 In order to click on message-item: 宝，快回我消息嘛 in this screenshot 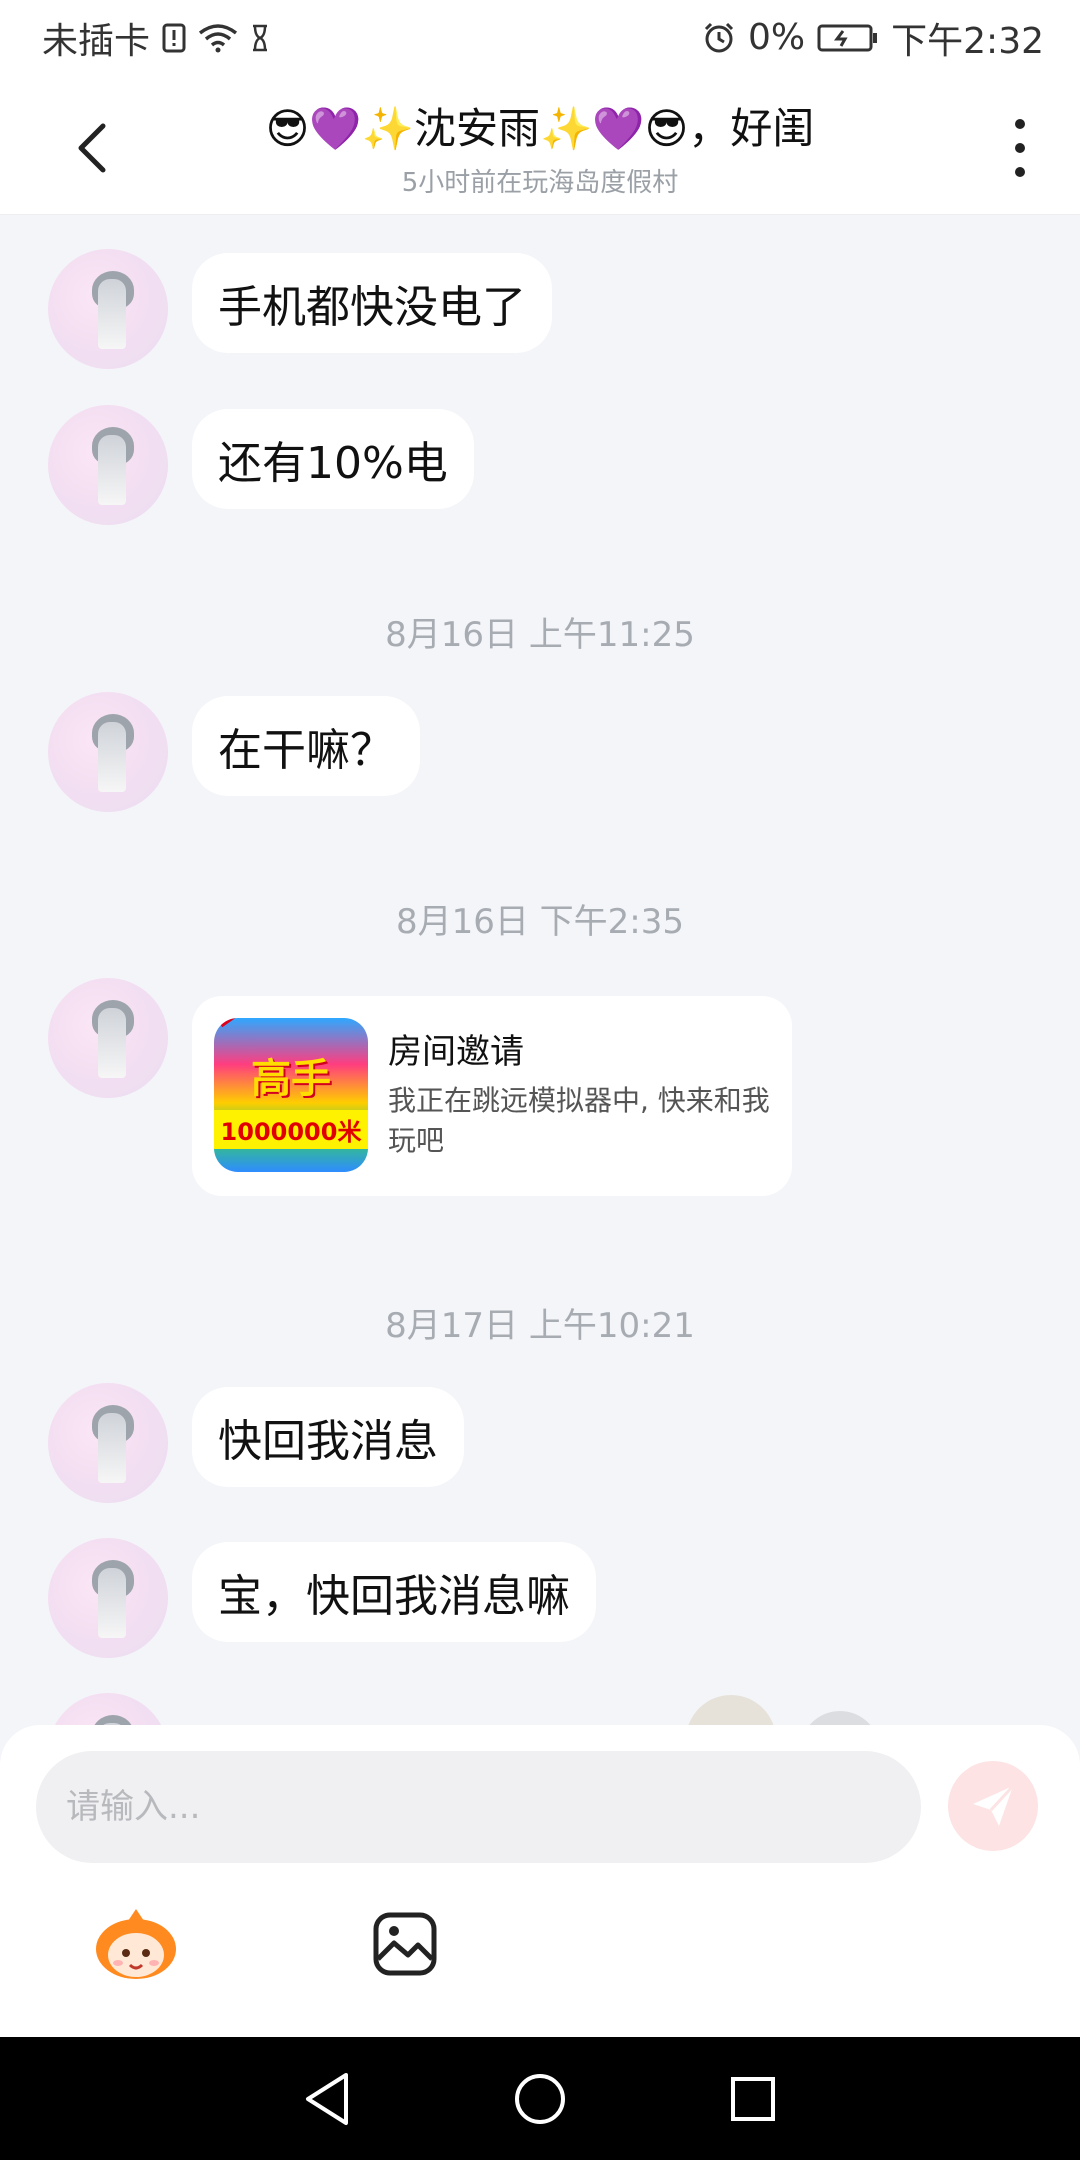, I will do `click(322, 1598)`.